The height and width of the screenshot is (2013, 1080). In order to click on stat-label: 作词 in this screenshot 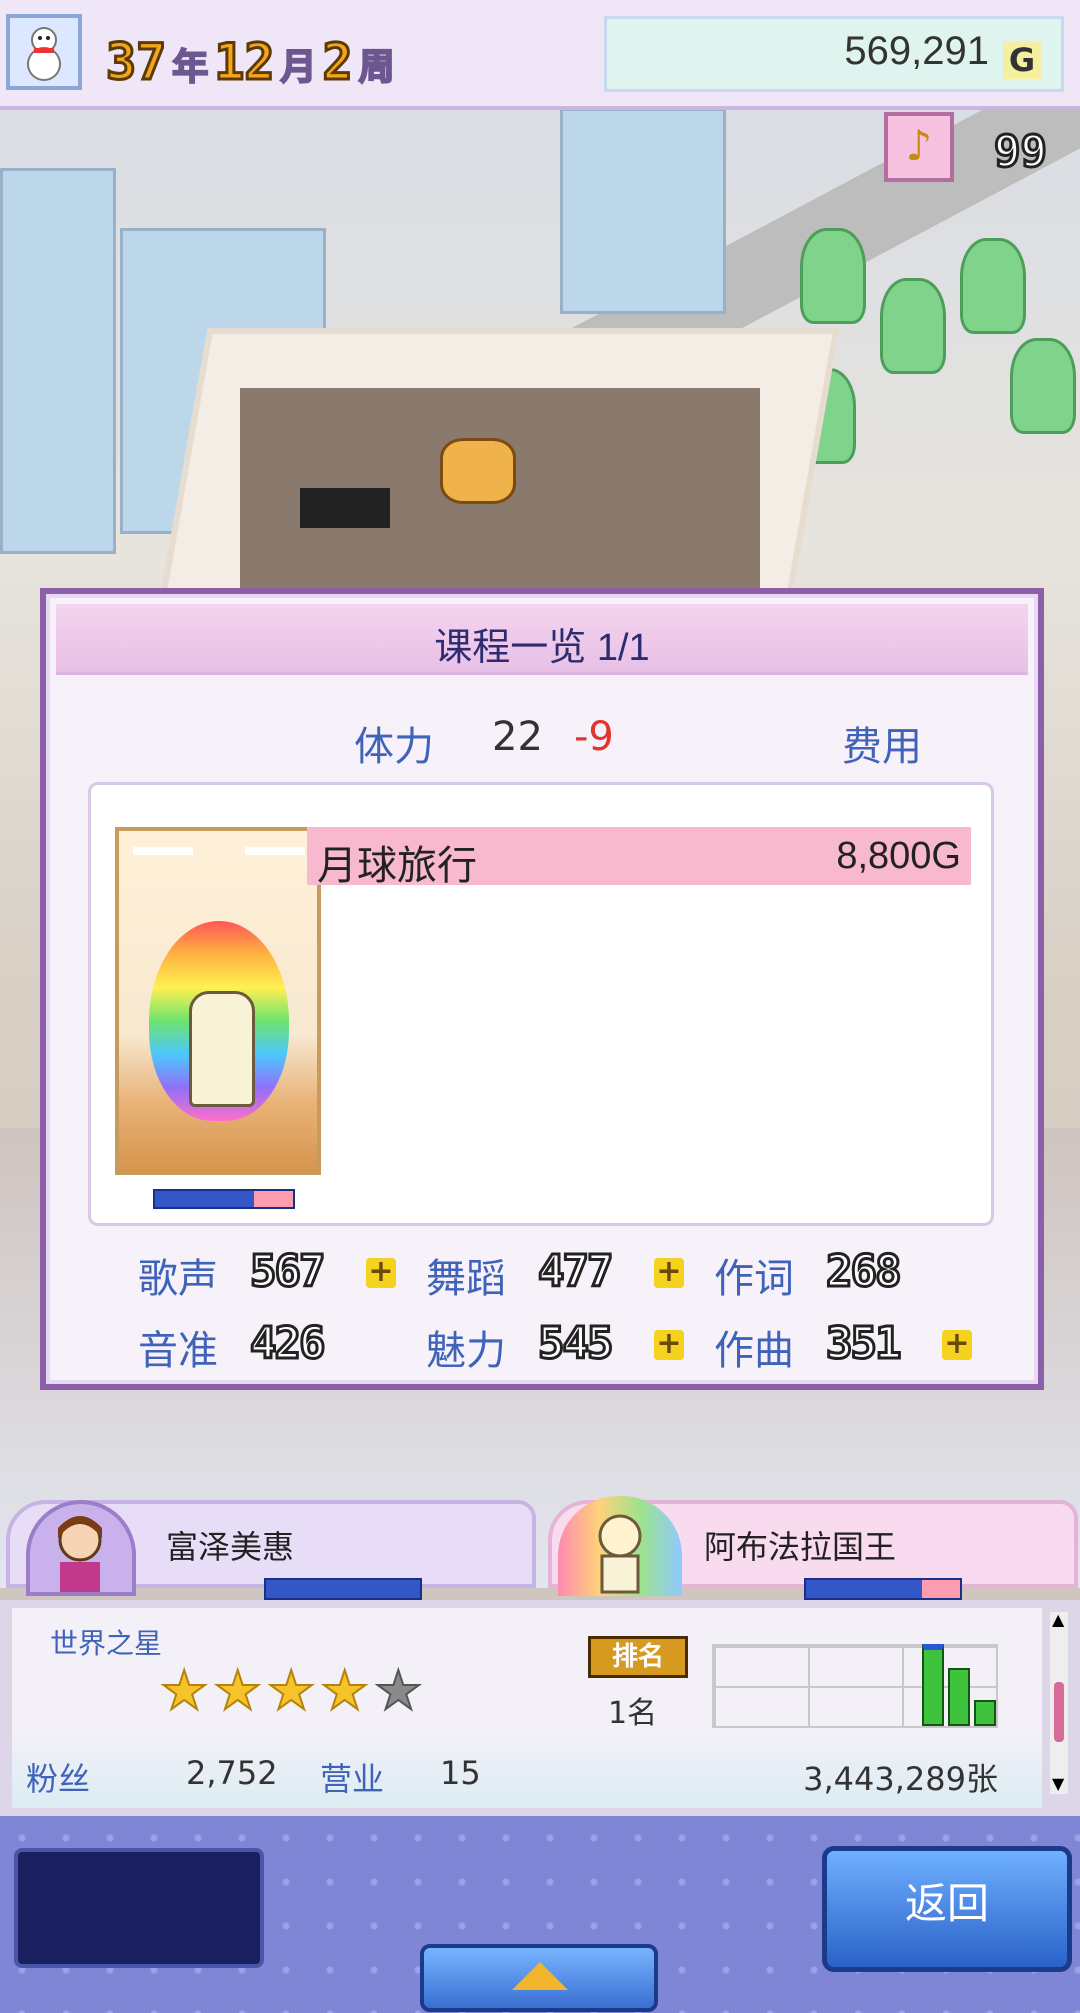, I will do `click(754, 1279)`.